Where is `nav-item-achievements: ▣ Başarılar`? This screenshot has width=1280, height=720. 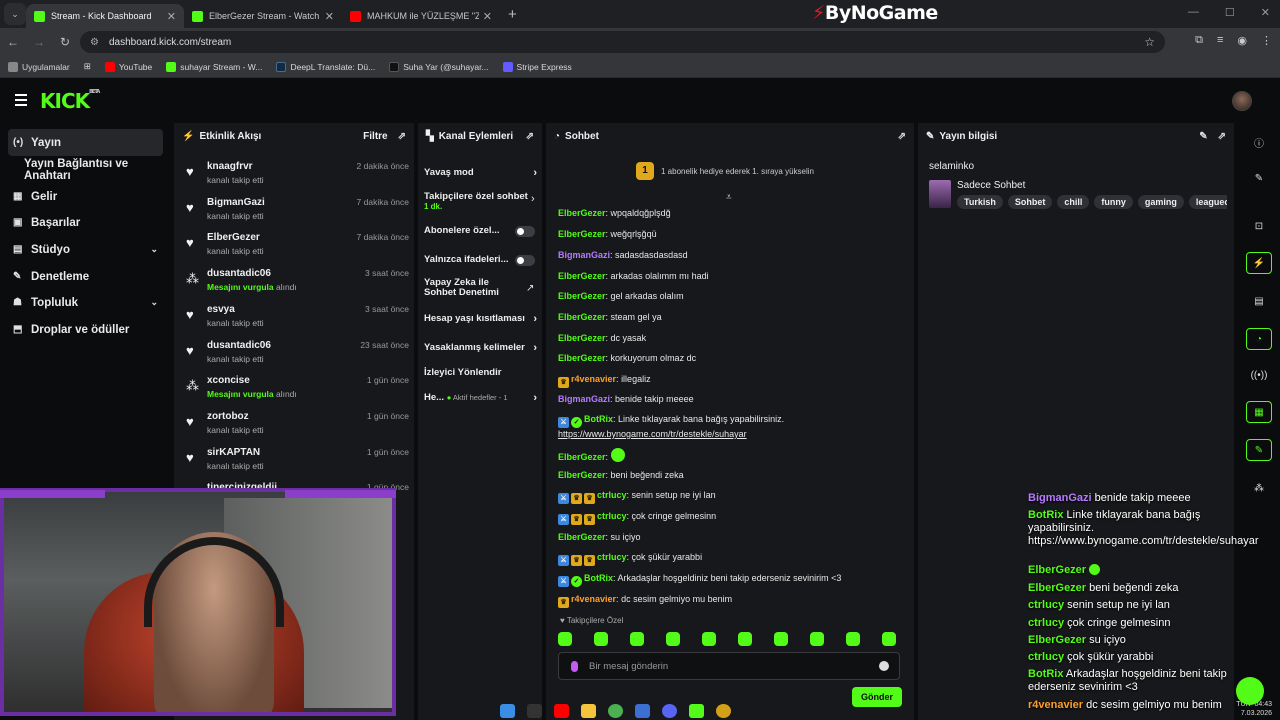 nav-item-achievements: ▣ Başarılar is located at coordinates (85, 222).